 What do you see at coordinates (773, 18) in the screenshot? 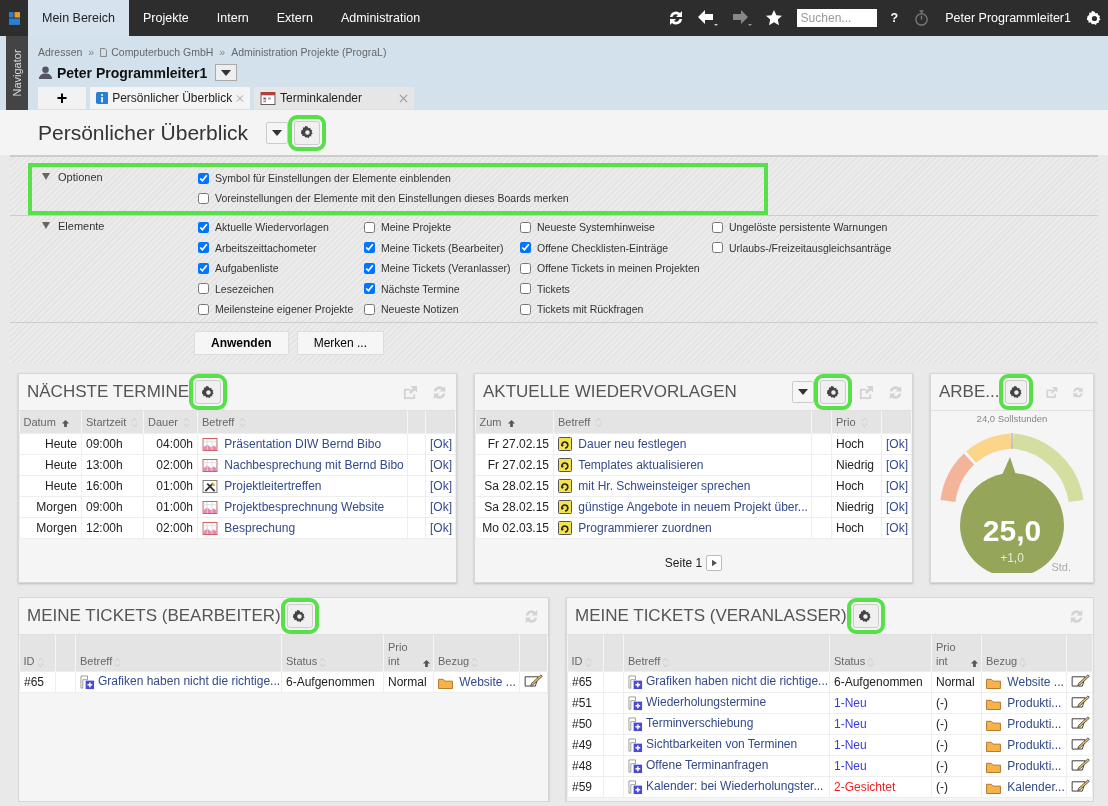
I see `star-icon` at bounding box center [773, 18].